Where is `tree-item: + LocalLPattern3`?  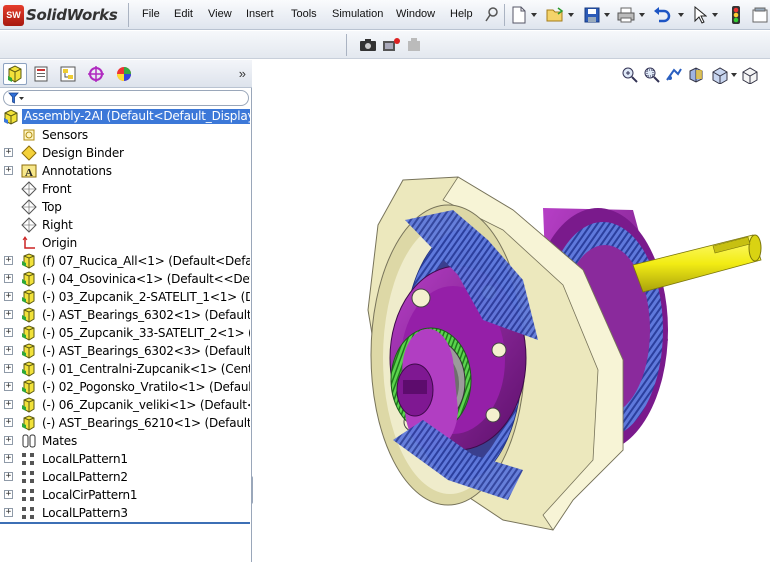
tree-item: + LocalLPattern3 is located at coordinates (125, 513).